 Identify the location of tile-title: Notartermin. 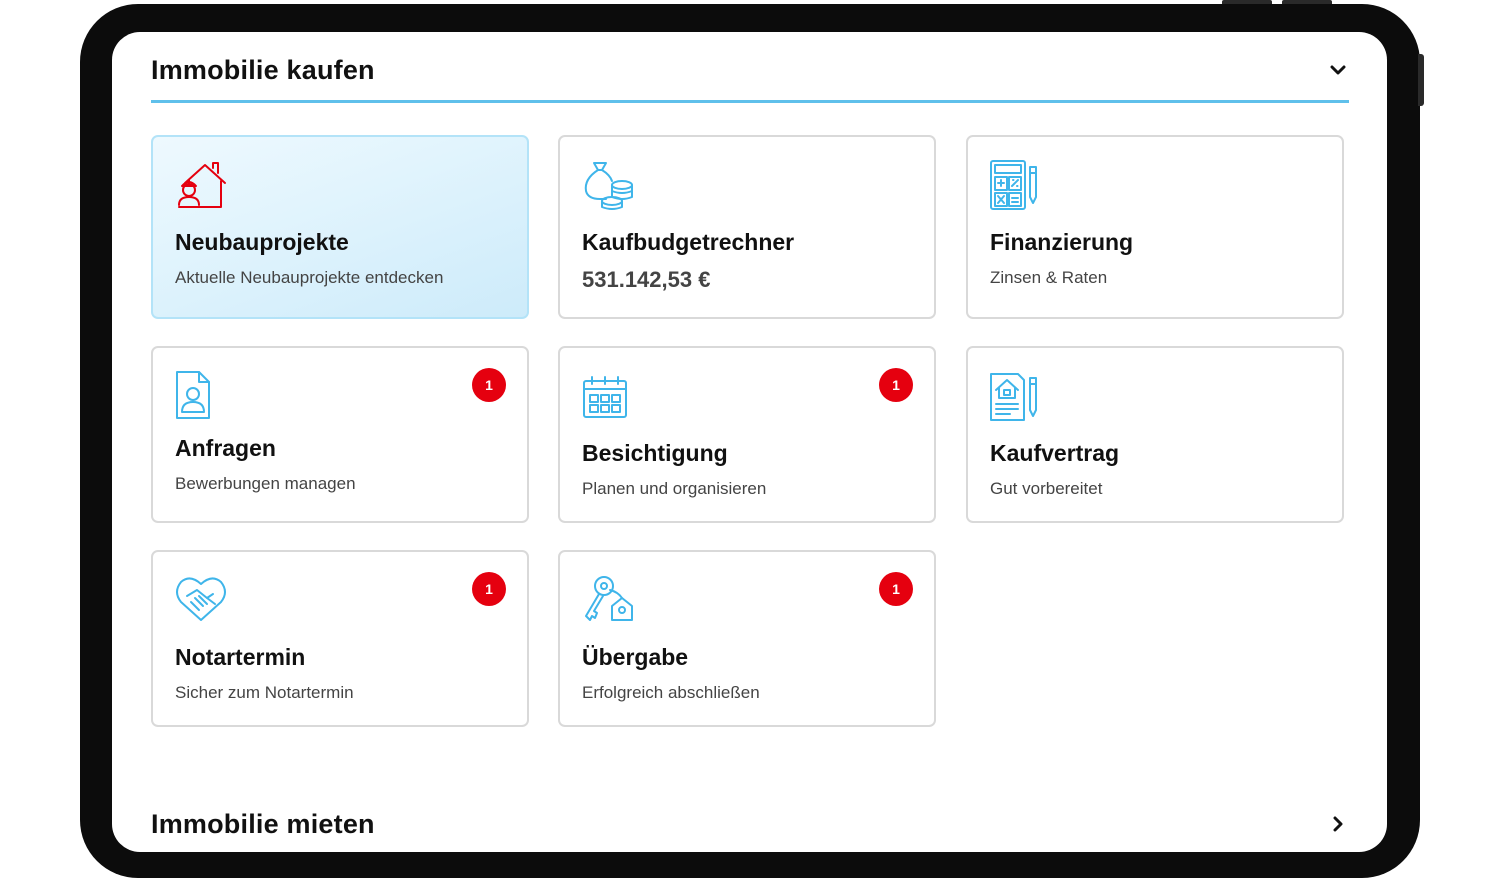
(240, 657).